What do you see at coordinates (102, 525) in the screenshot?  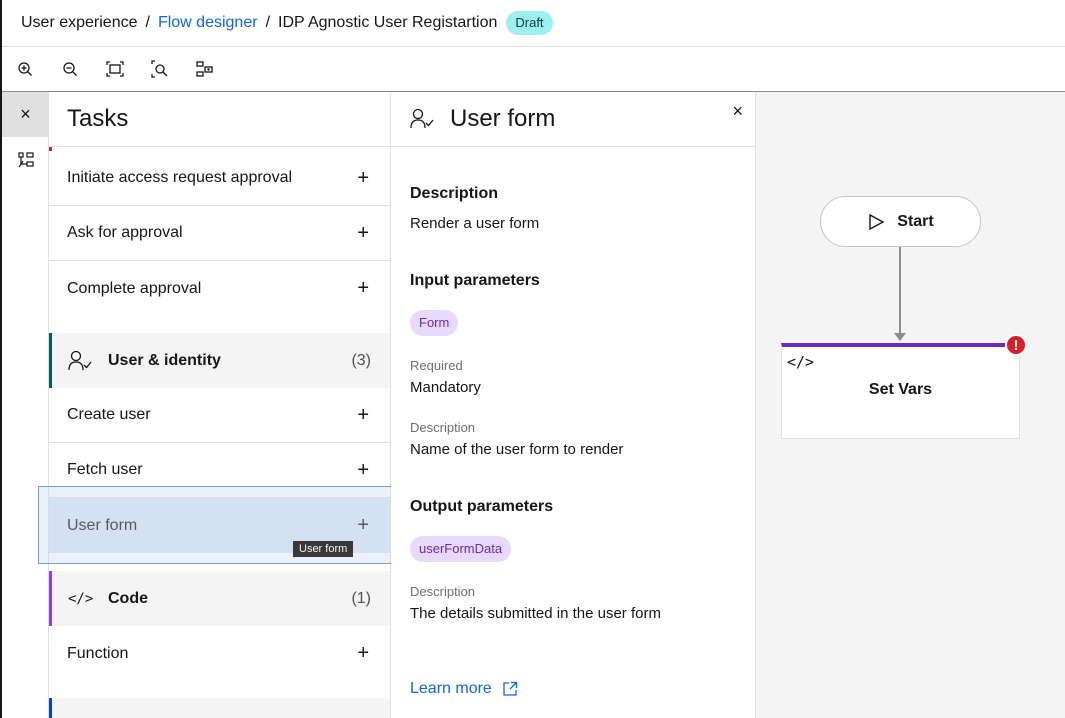 I see `task-label: User form` at bounding box center [102, 525].